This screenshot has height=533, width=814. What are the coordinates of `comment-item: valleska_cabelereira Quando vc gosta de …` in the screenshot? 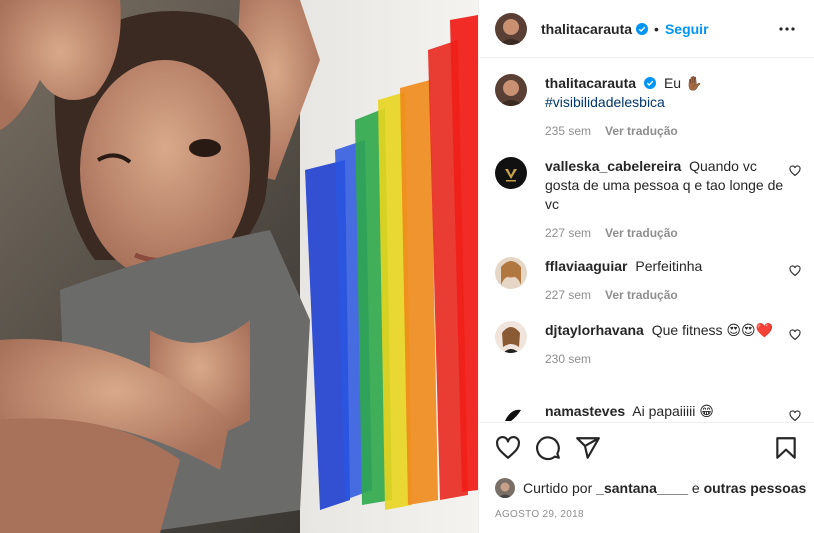 It's located at (648, 198).